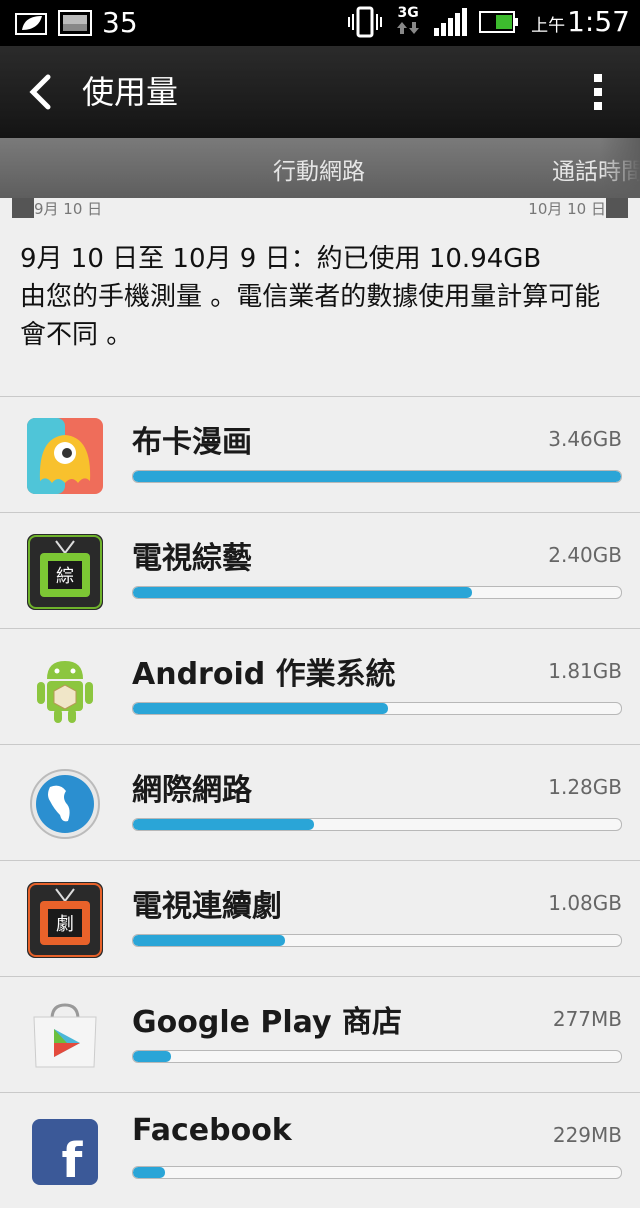  I want to click on app-row: f Facebook 229MB, so click(320, 1150).